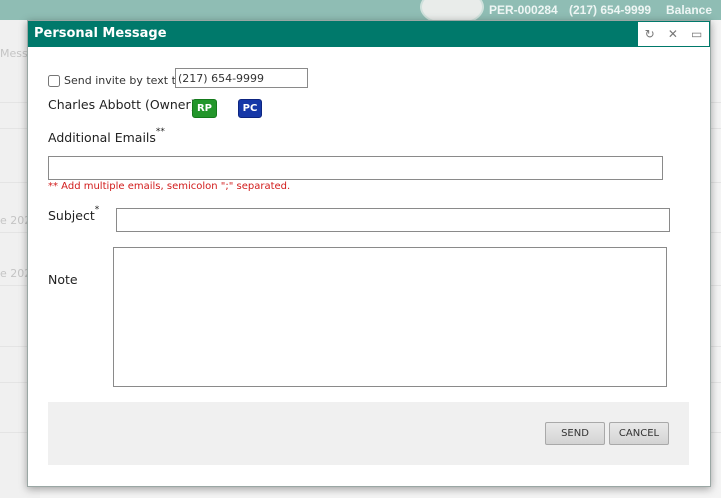 This screenshot has height=498, width=721. I want to click on window-controls: ↻ ✕ ▭, so click(673, 34).